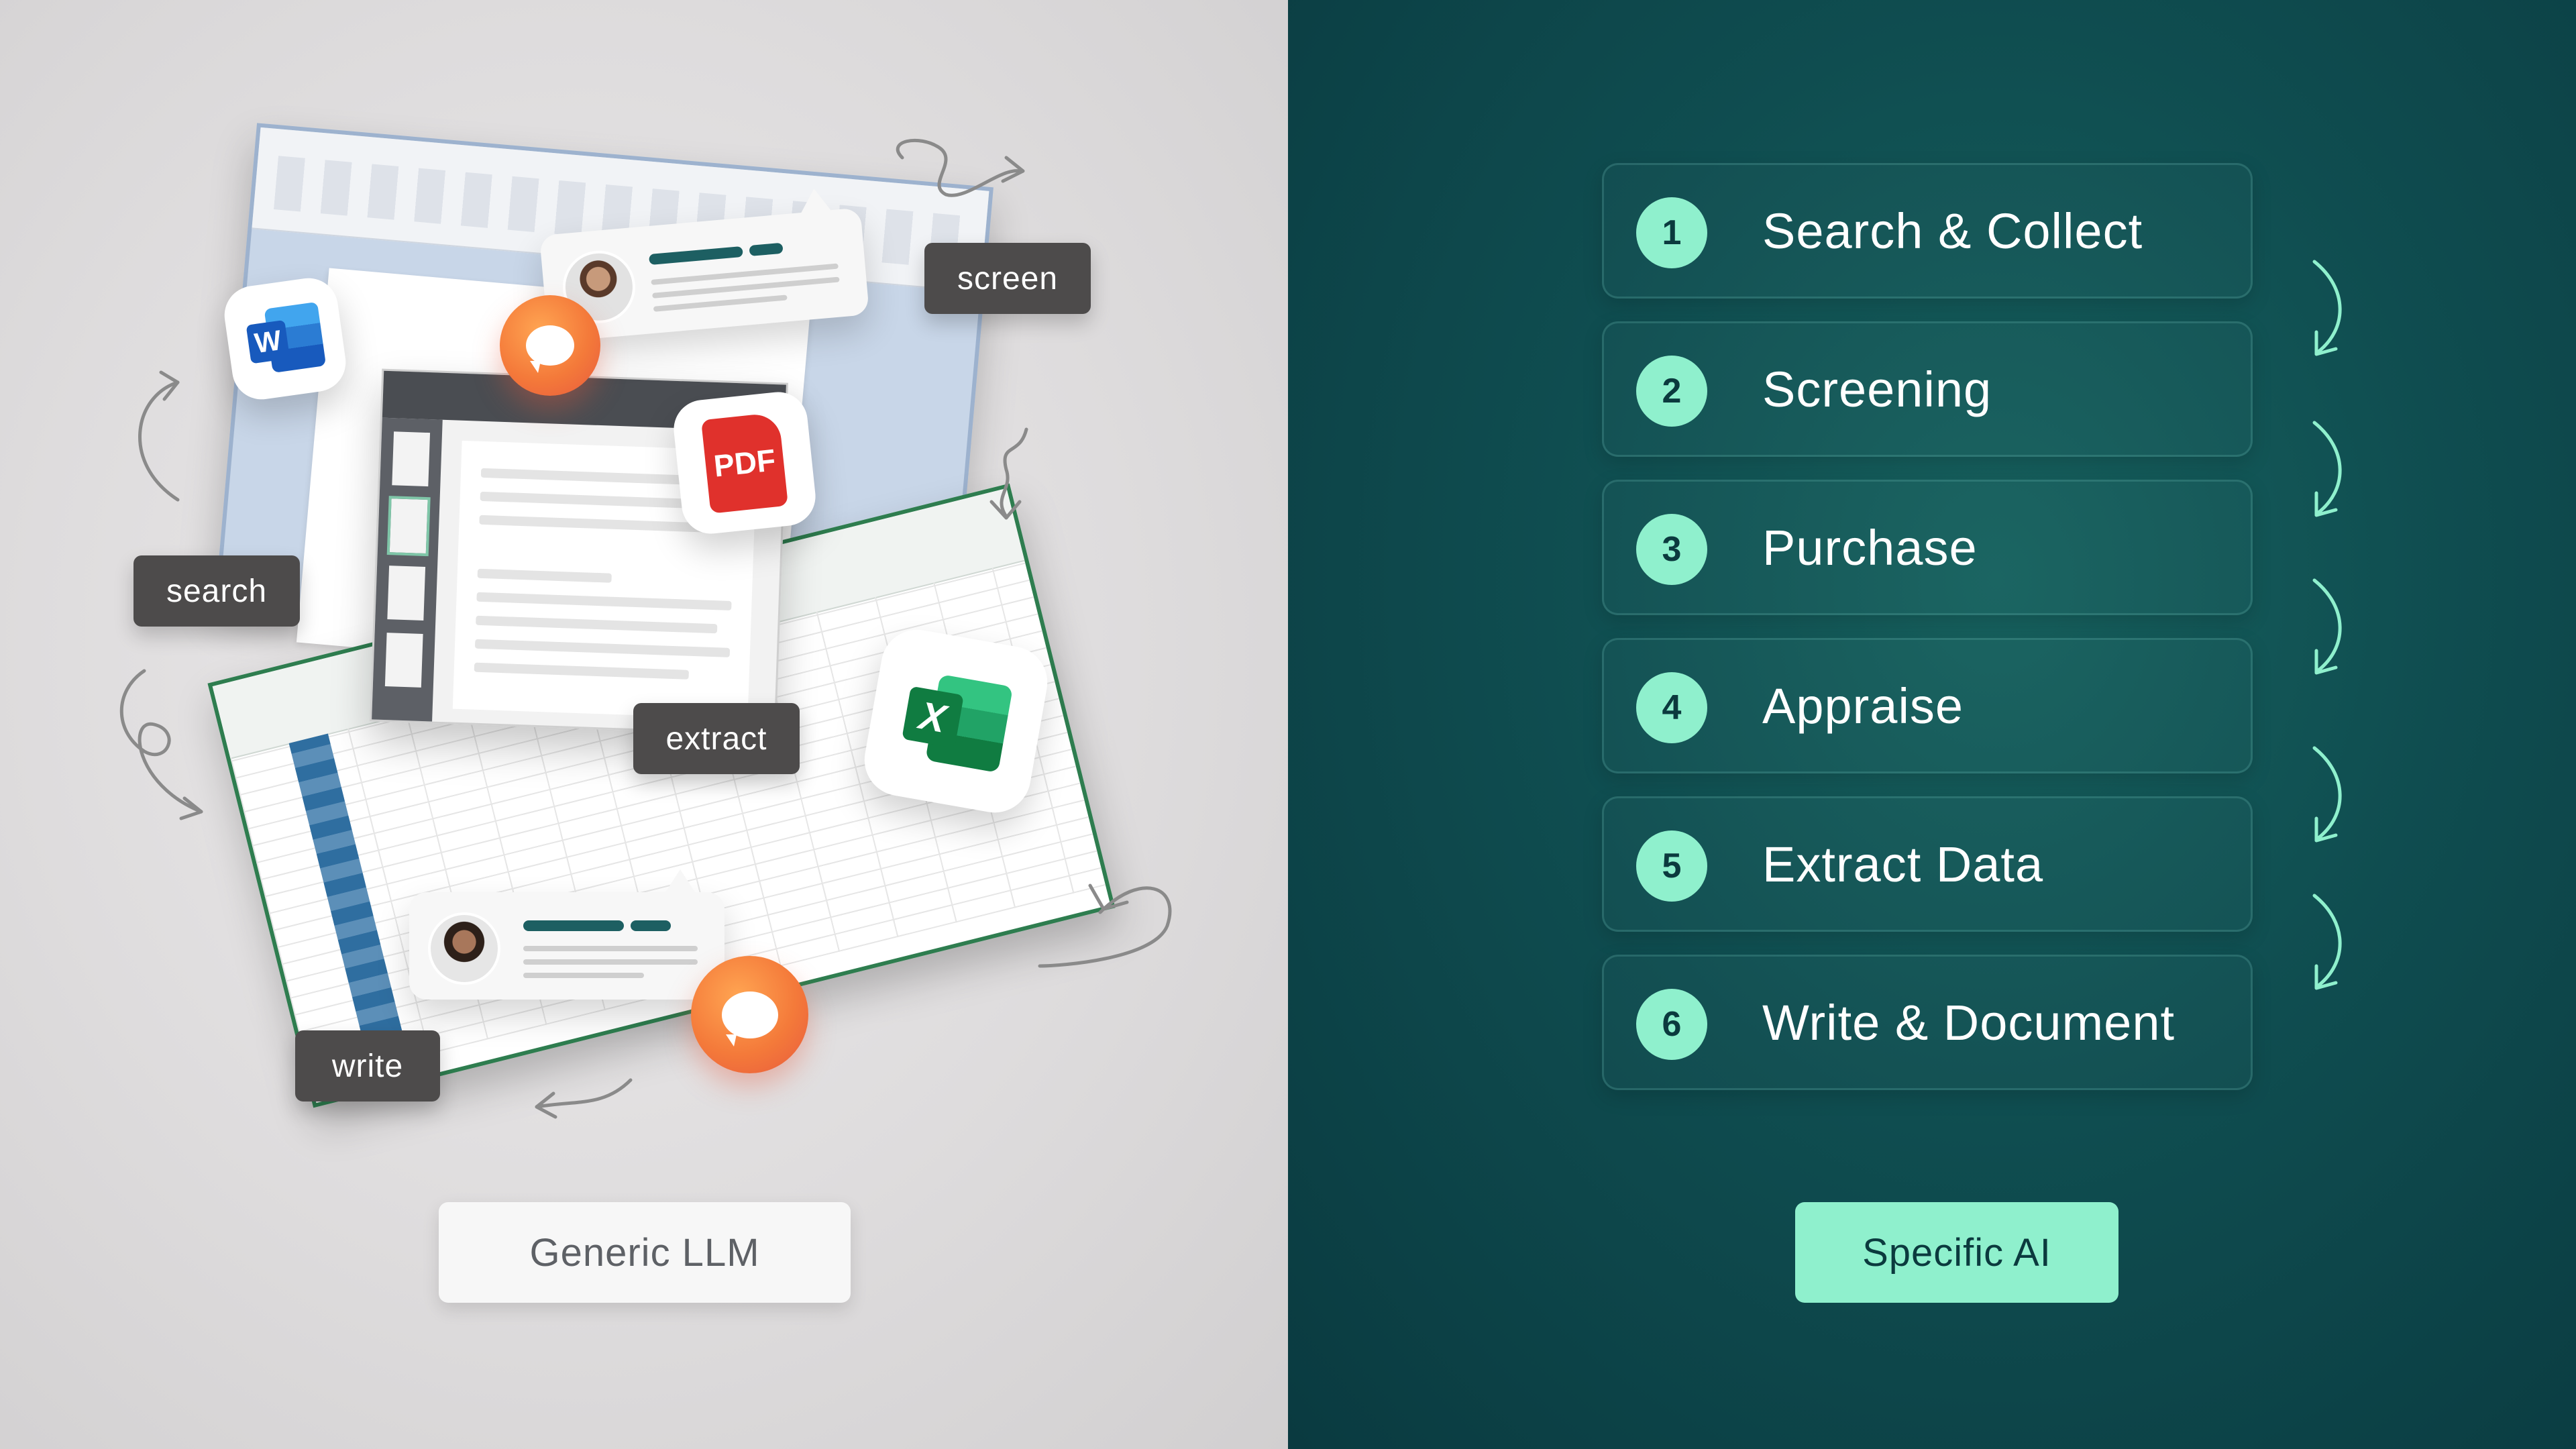 Image resolution: width=2576 pixels, height=1449 pixels. What do you see at coordinates (216, 591) in the screenshot?
I see `tag-search: search` at bounding box center [216, 591].